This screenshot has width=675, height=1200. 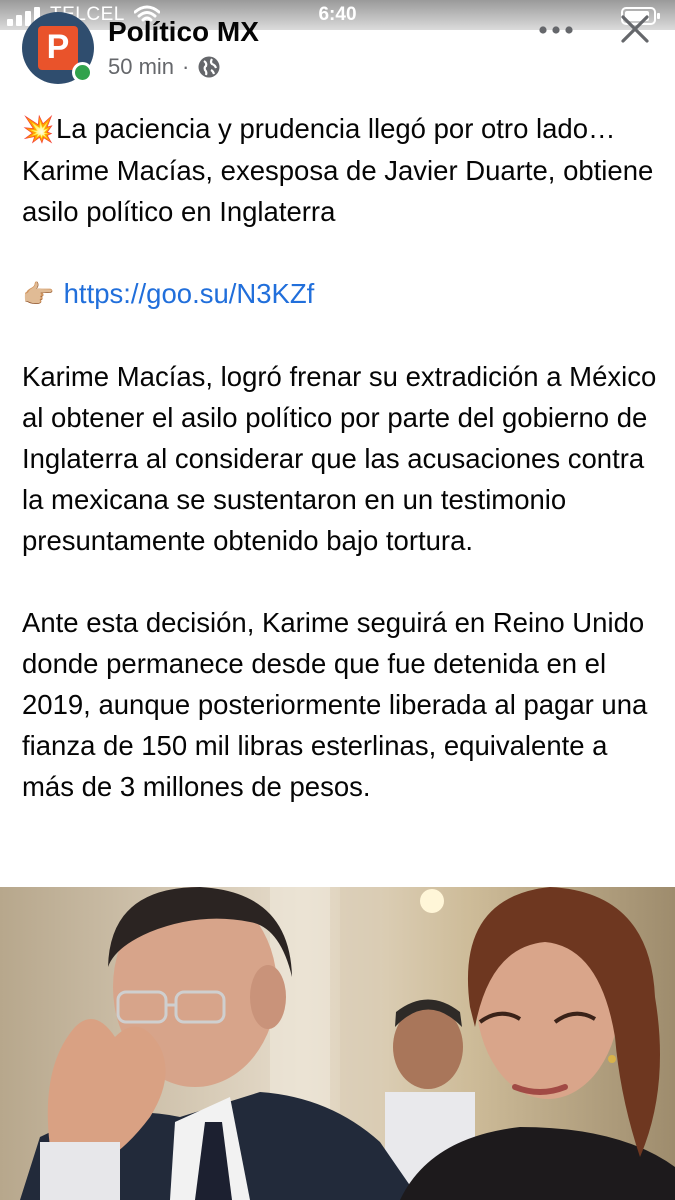 What do you see at coordinates (38, 294) in the screenshot?
I see `pointing-hand-emoji-icon: 👉🏼` at bounding box center [38, 294].